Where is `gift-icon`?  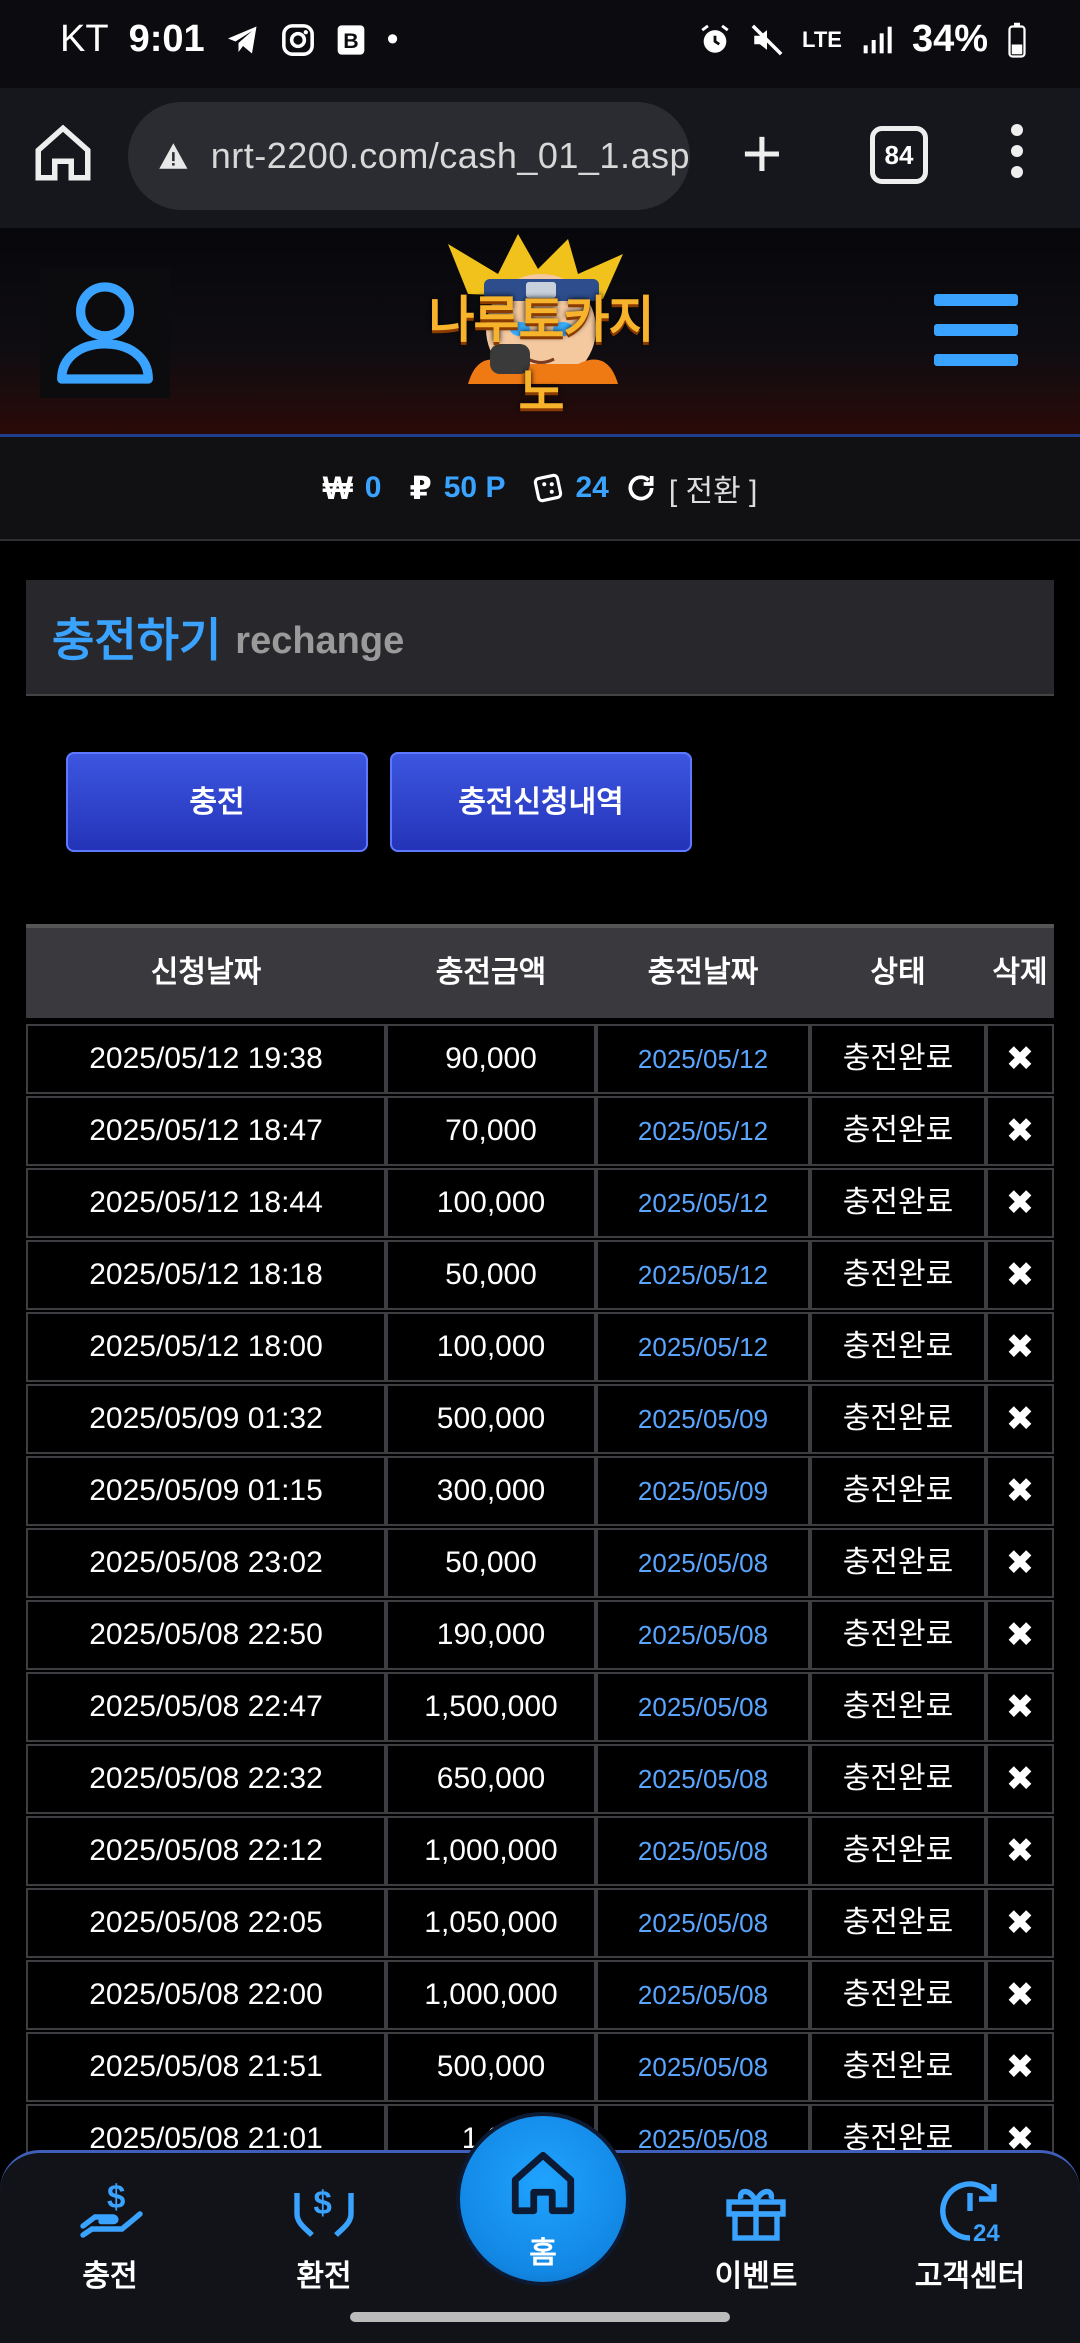 gift-icon is located at coordinates (756, 2214).